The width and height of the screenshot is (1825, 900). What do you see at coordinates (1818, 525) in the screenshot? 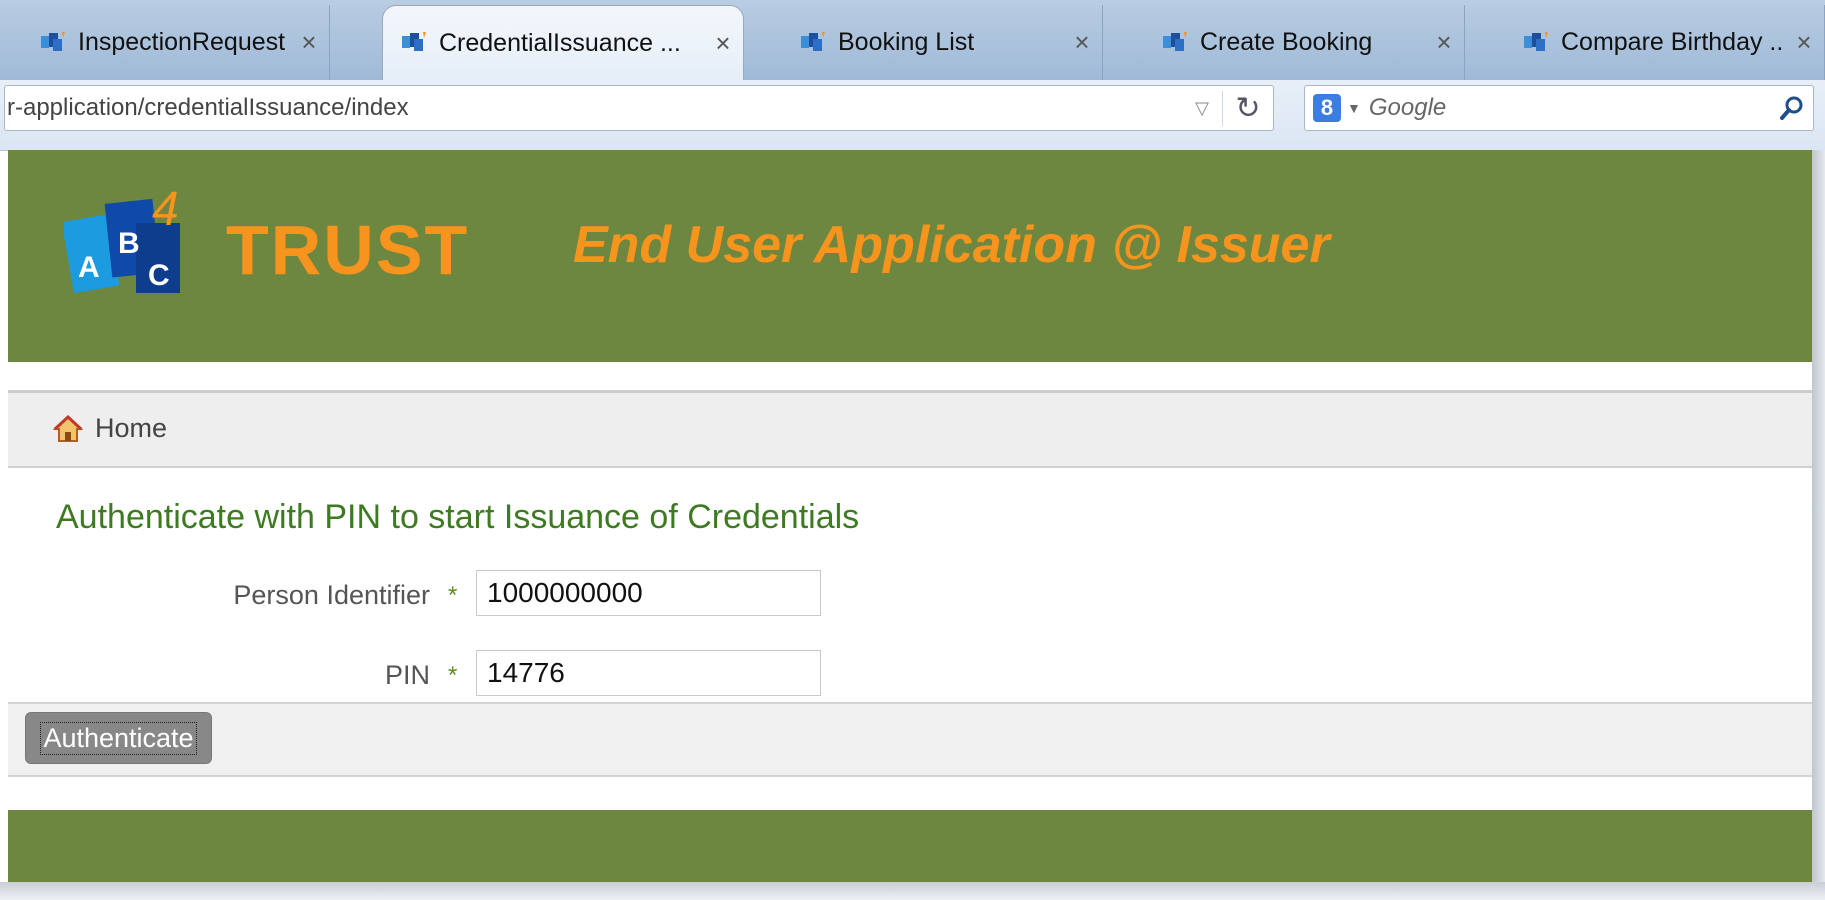
I see `window-edge-shadow` at bounding box center [1818, 525].